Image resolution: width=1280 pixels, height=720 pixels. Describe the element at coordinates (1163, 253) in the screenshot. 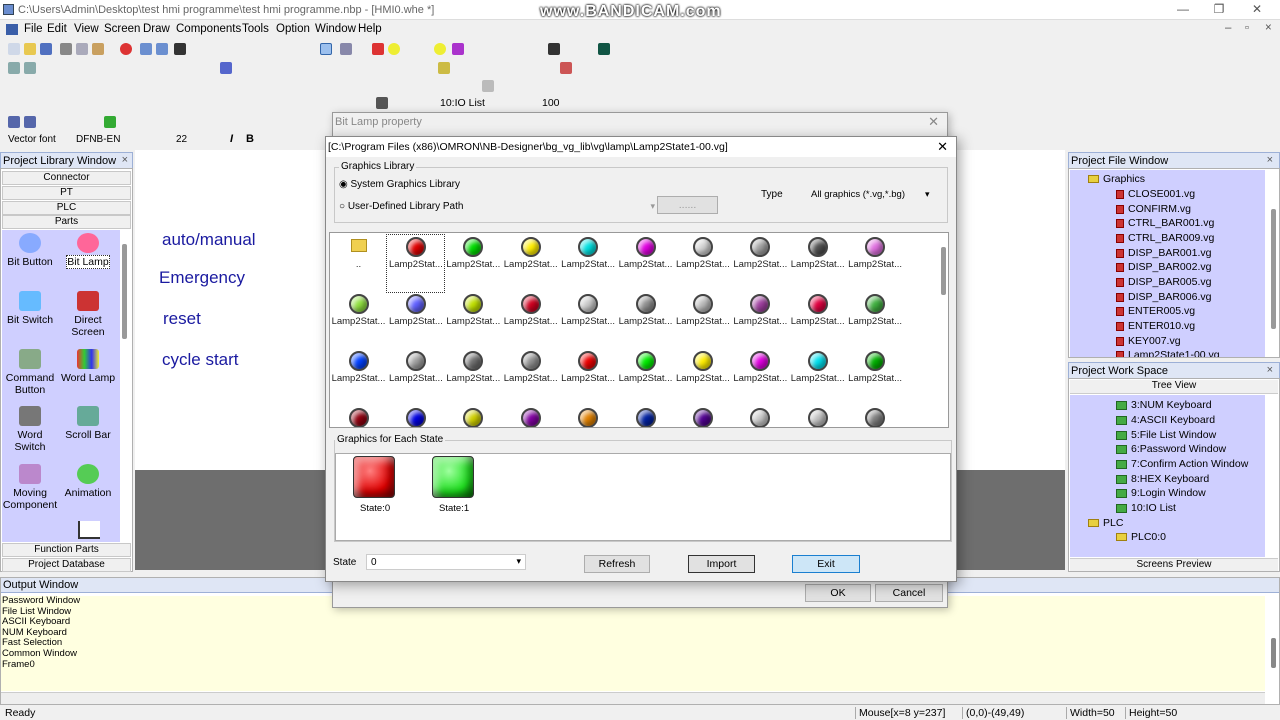

I see `file-item: DISP_BAR001.vg` at that location.